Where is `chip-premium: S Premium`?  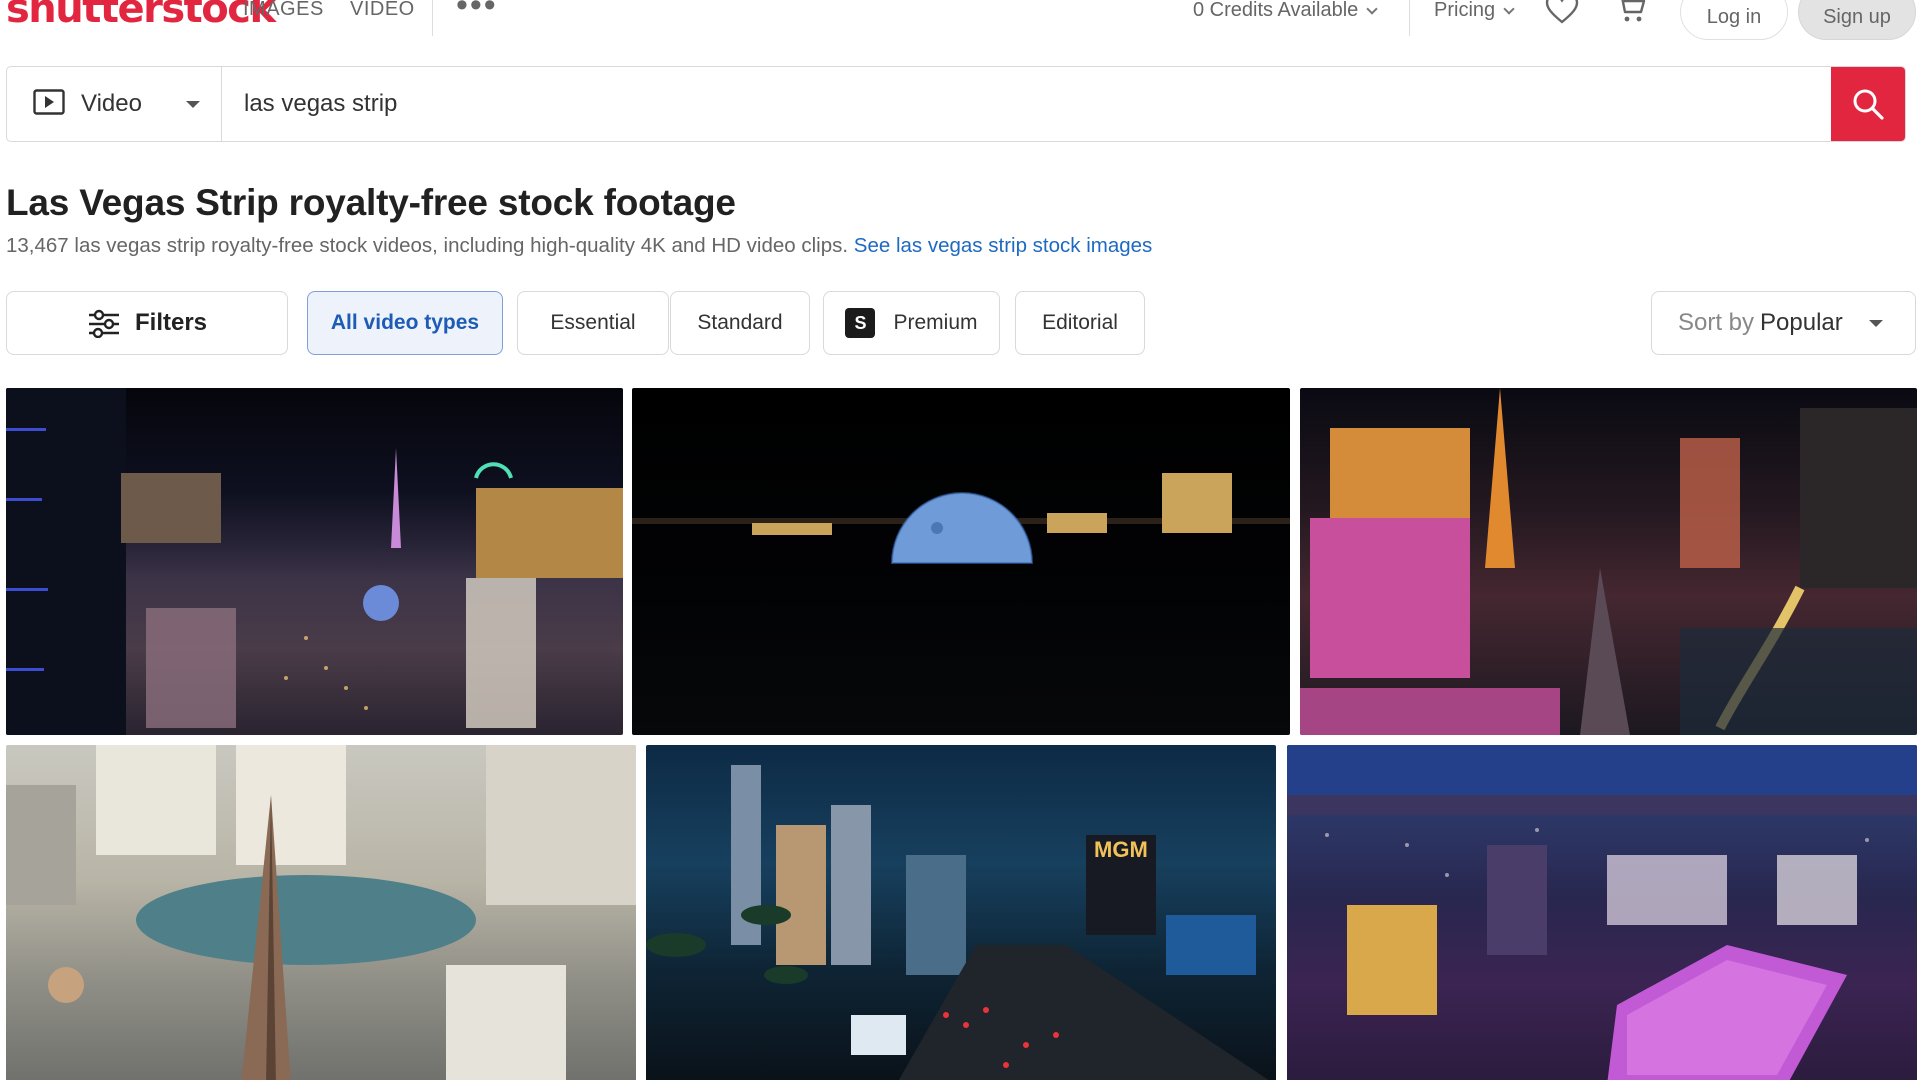 chip-premium: S Premium is located at coordinates (911, 323).